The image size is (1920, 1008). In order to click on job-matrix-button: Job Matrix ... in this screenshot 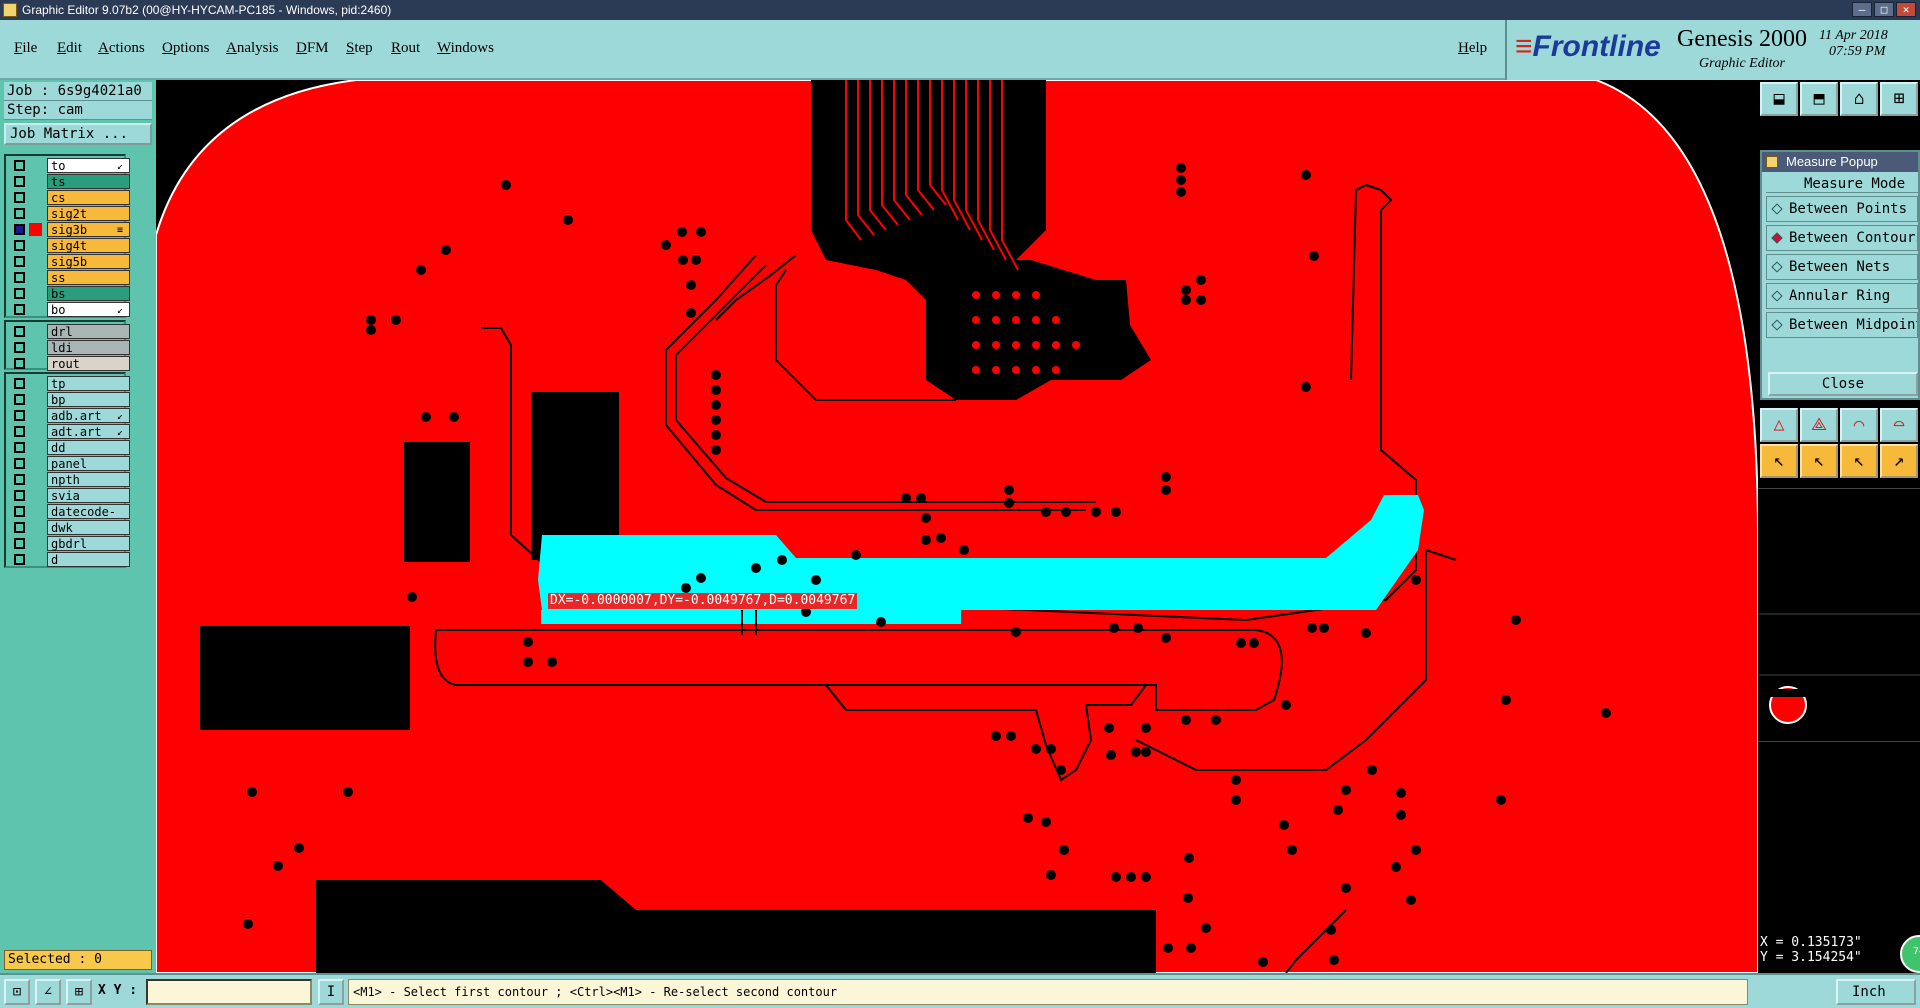, I will do `click(78, 134)`.